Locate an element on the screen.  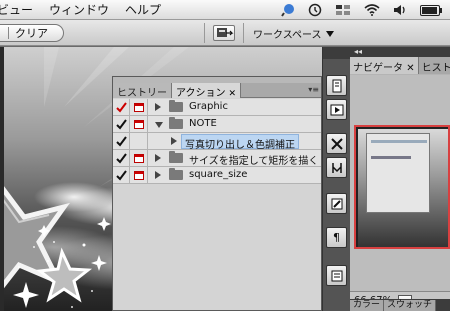
action-label-selected: 写真切り出し＆色調補正 is located at coordinates (240, 142).